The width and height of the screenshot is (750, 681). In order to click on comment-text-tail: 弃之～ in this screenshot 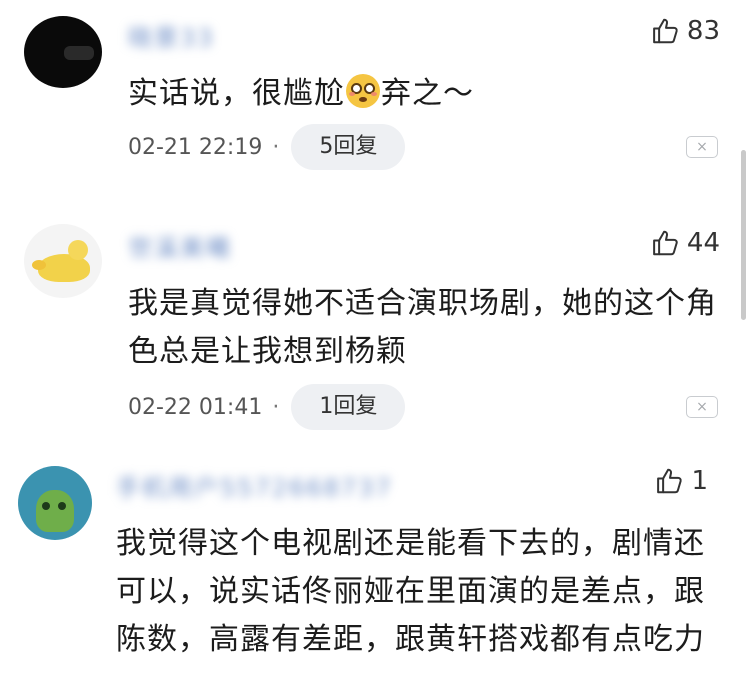, I will do `click(427, 93)`.